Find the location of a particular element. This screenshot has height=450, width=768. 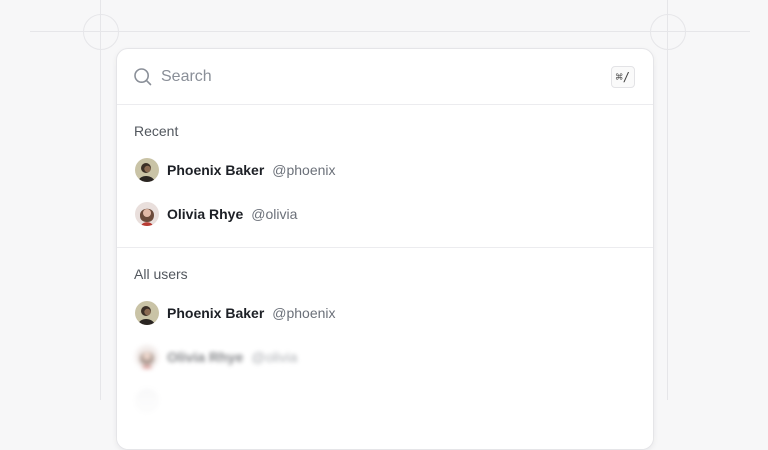

guide-circle-right is located at coordinates (668, 32).